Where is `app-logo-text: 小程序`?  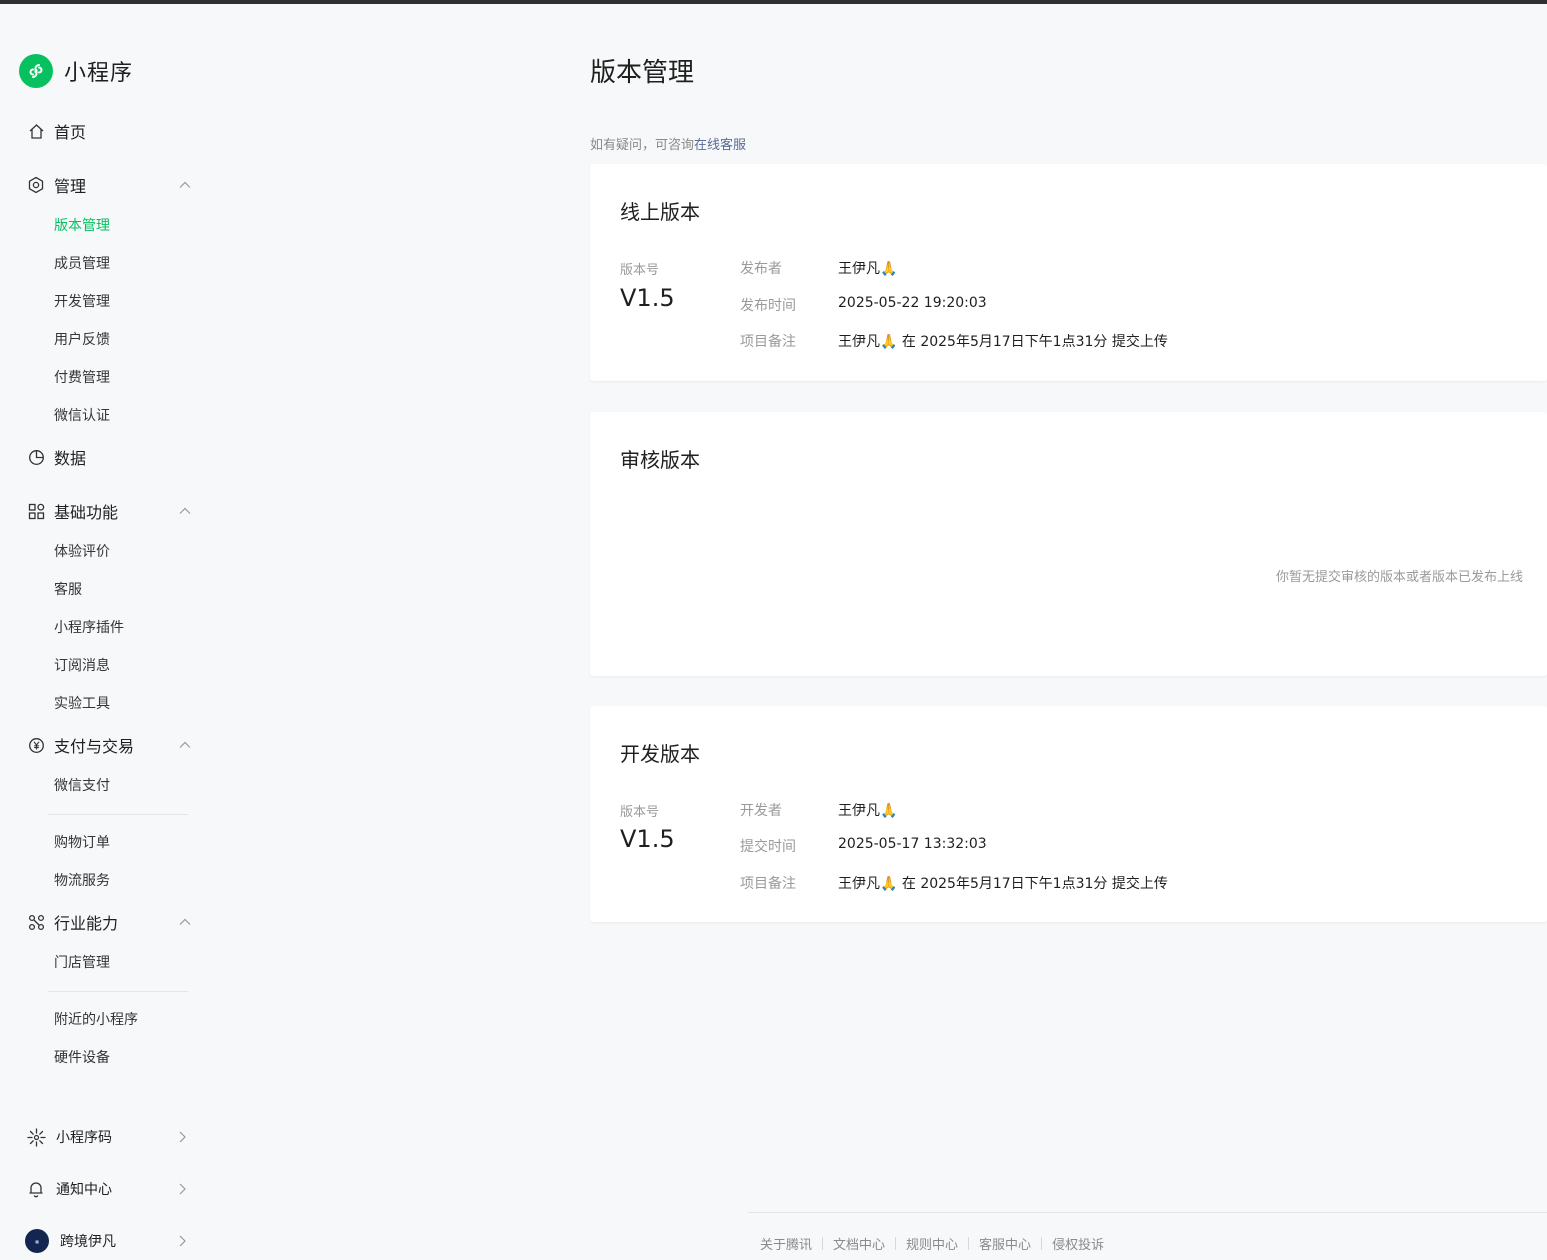
app-logo-text: 小程序 is located at coordinates (99, 73).